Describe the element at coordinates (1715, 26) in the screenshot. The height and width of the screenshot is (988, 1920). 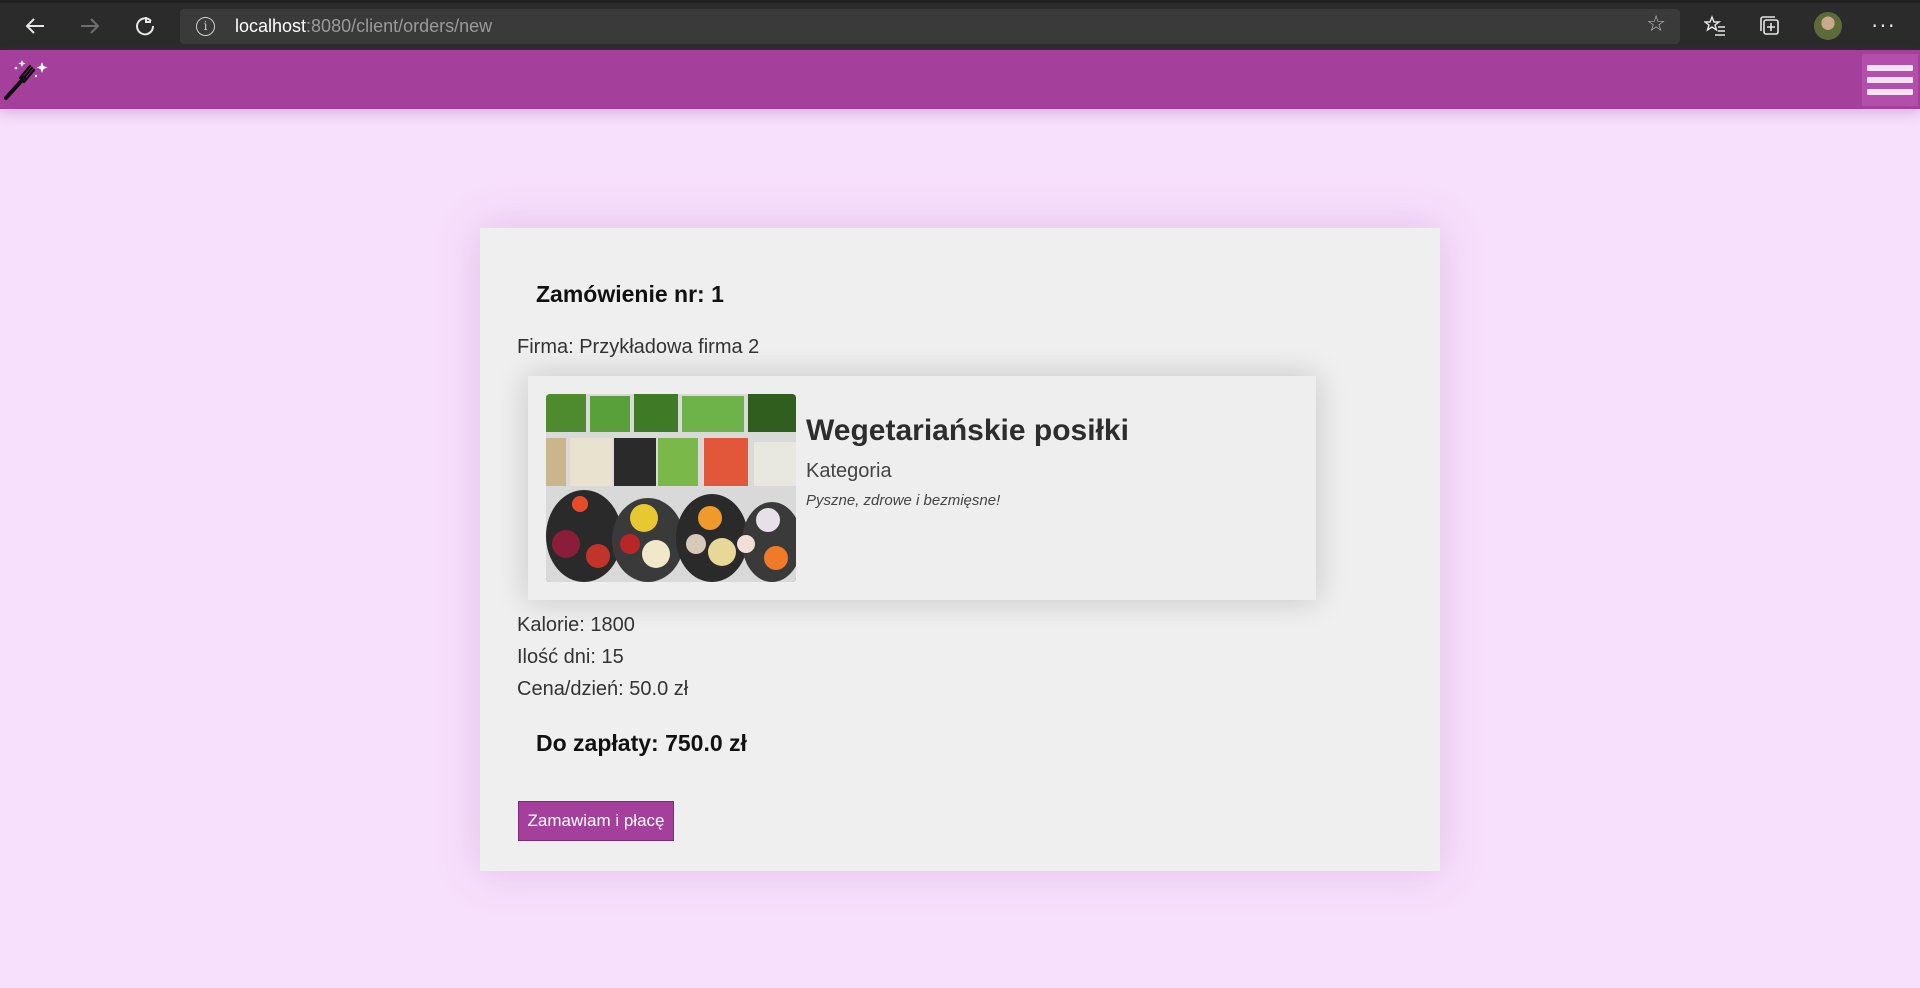
I see `favorites-icon` at that location.